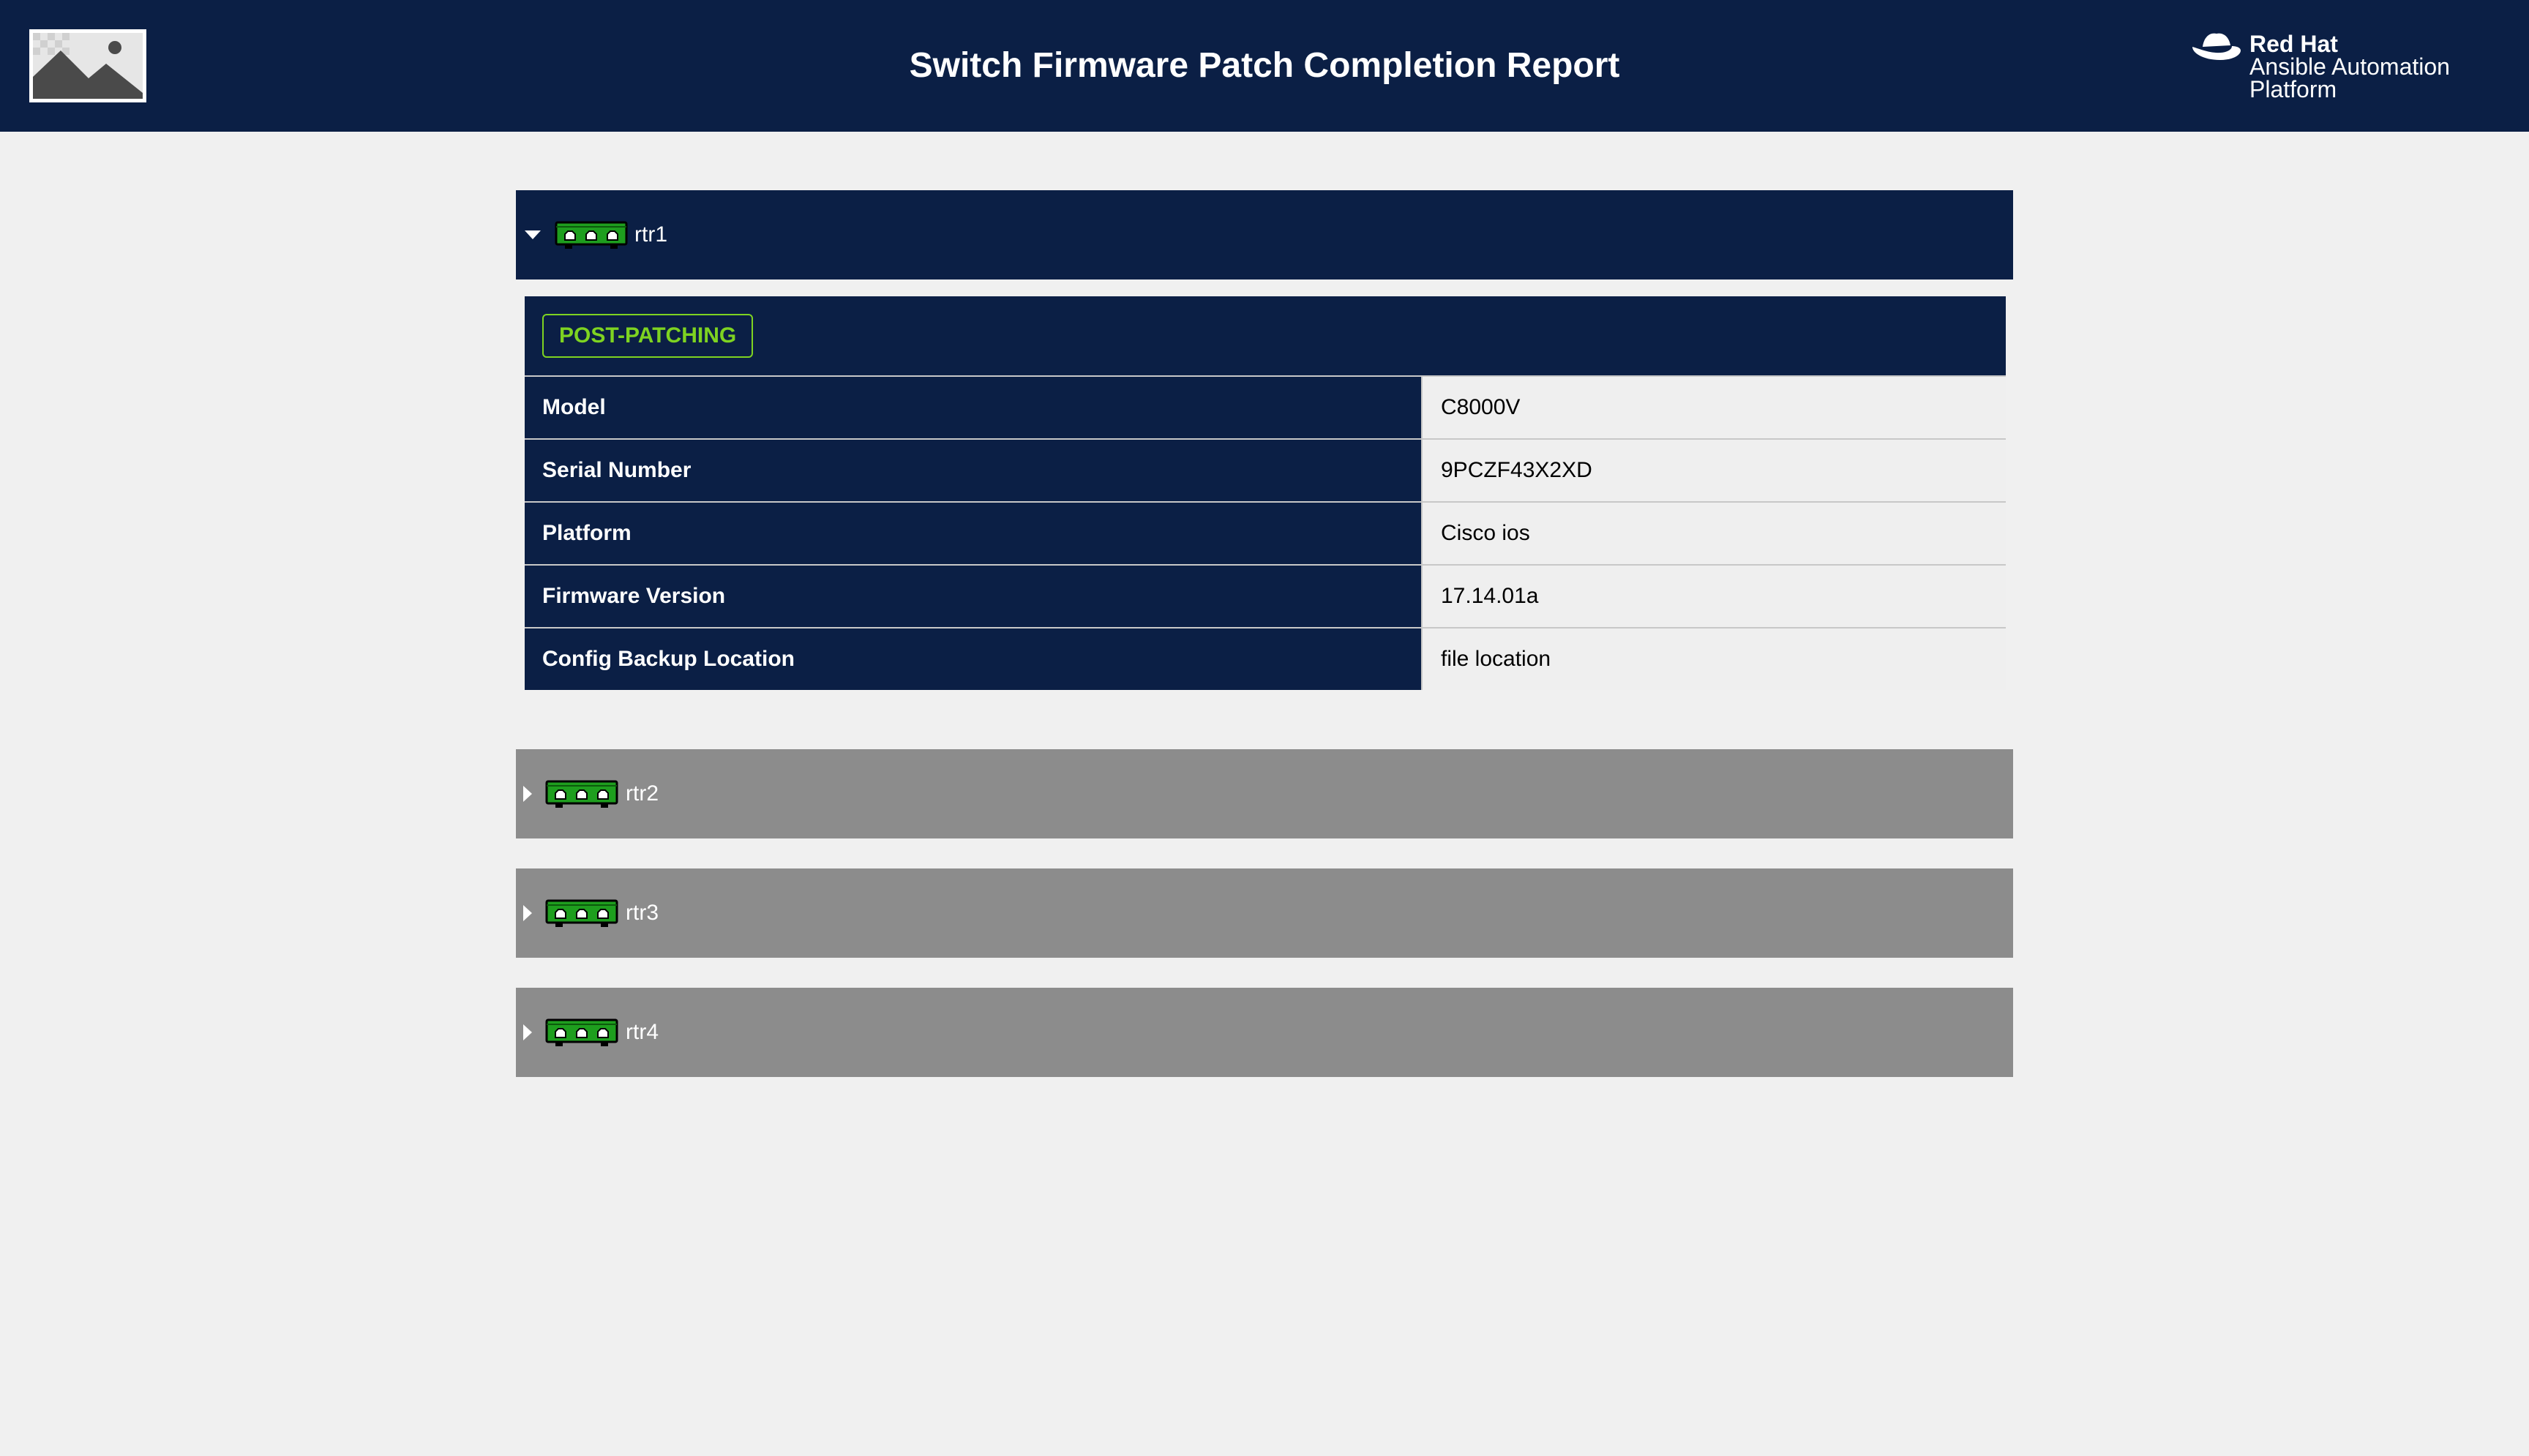  What do you see at coordinates (2216, 46) in the screenshot?
I see `red-hat-fedora-icon` at bounding box center [2216, 46].